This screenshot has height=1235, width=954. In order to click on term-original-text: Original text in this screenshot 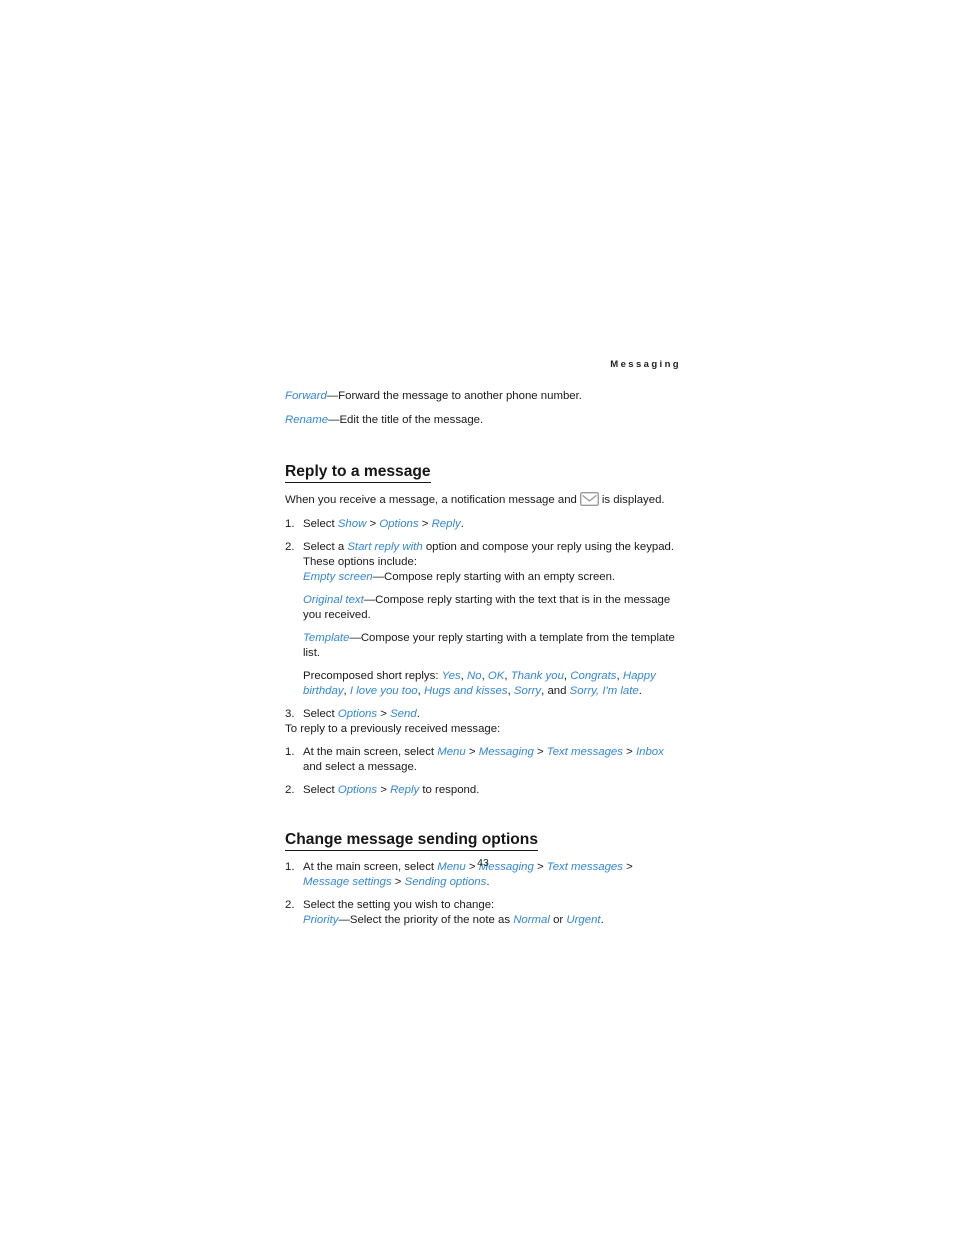, I will do `click(333, 599)`.